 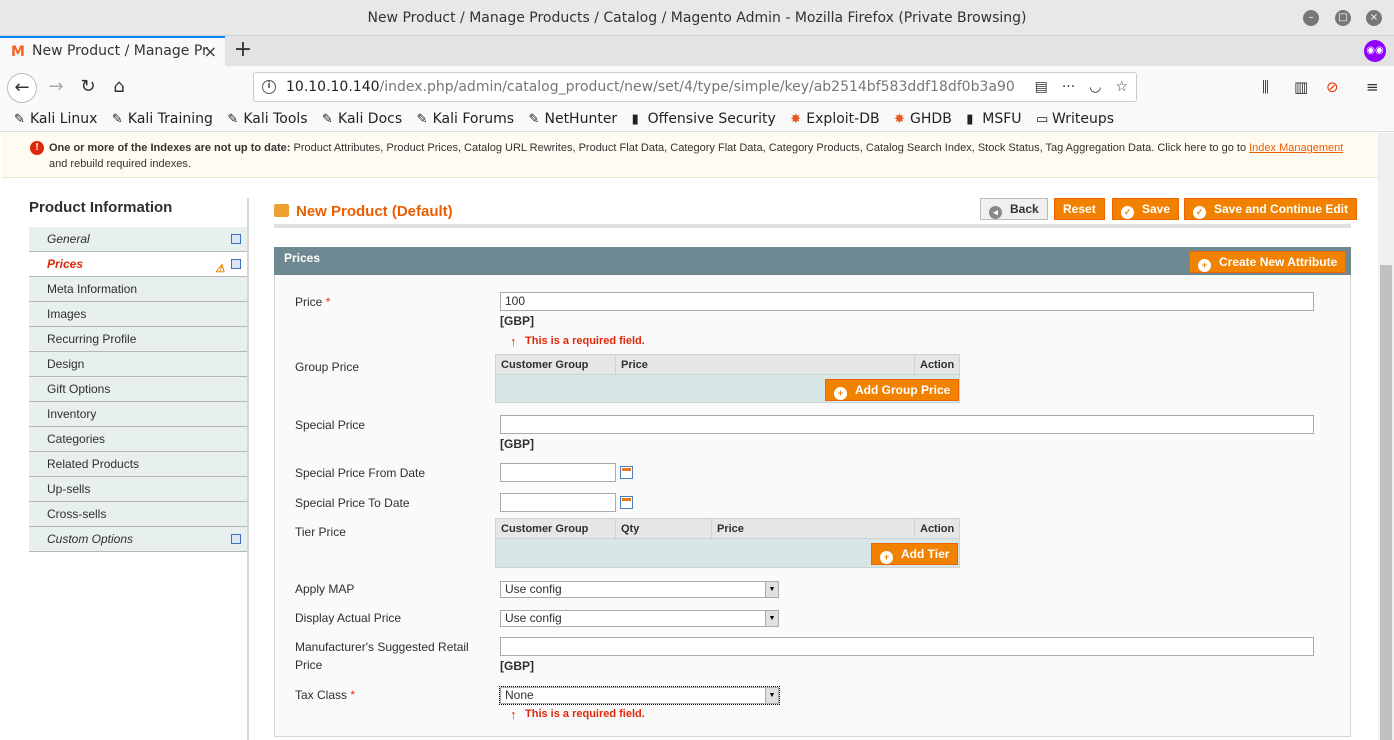 What do you see at coordinates (907, 424) in the screenshot?
I see `special-price-input` at bounding box center [907, 424].